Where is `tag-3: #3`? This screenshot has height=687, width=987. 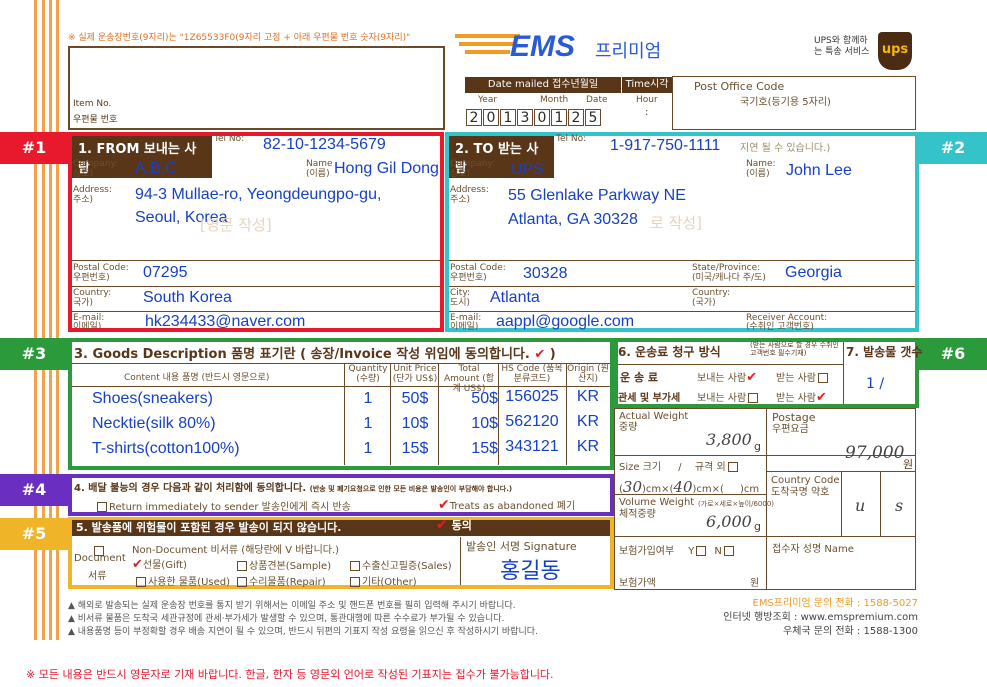 tag-3: #3 is located at coordinates (34, 354).